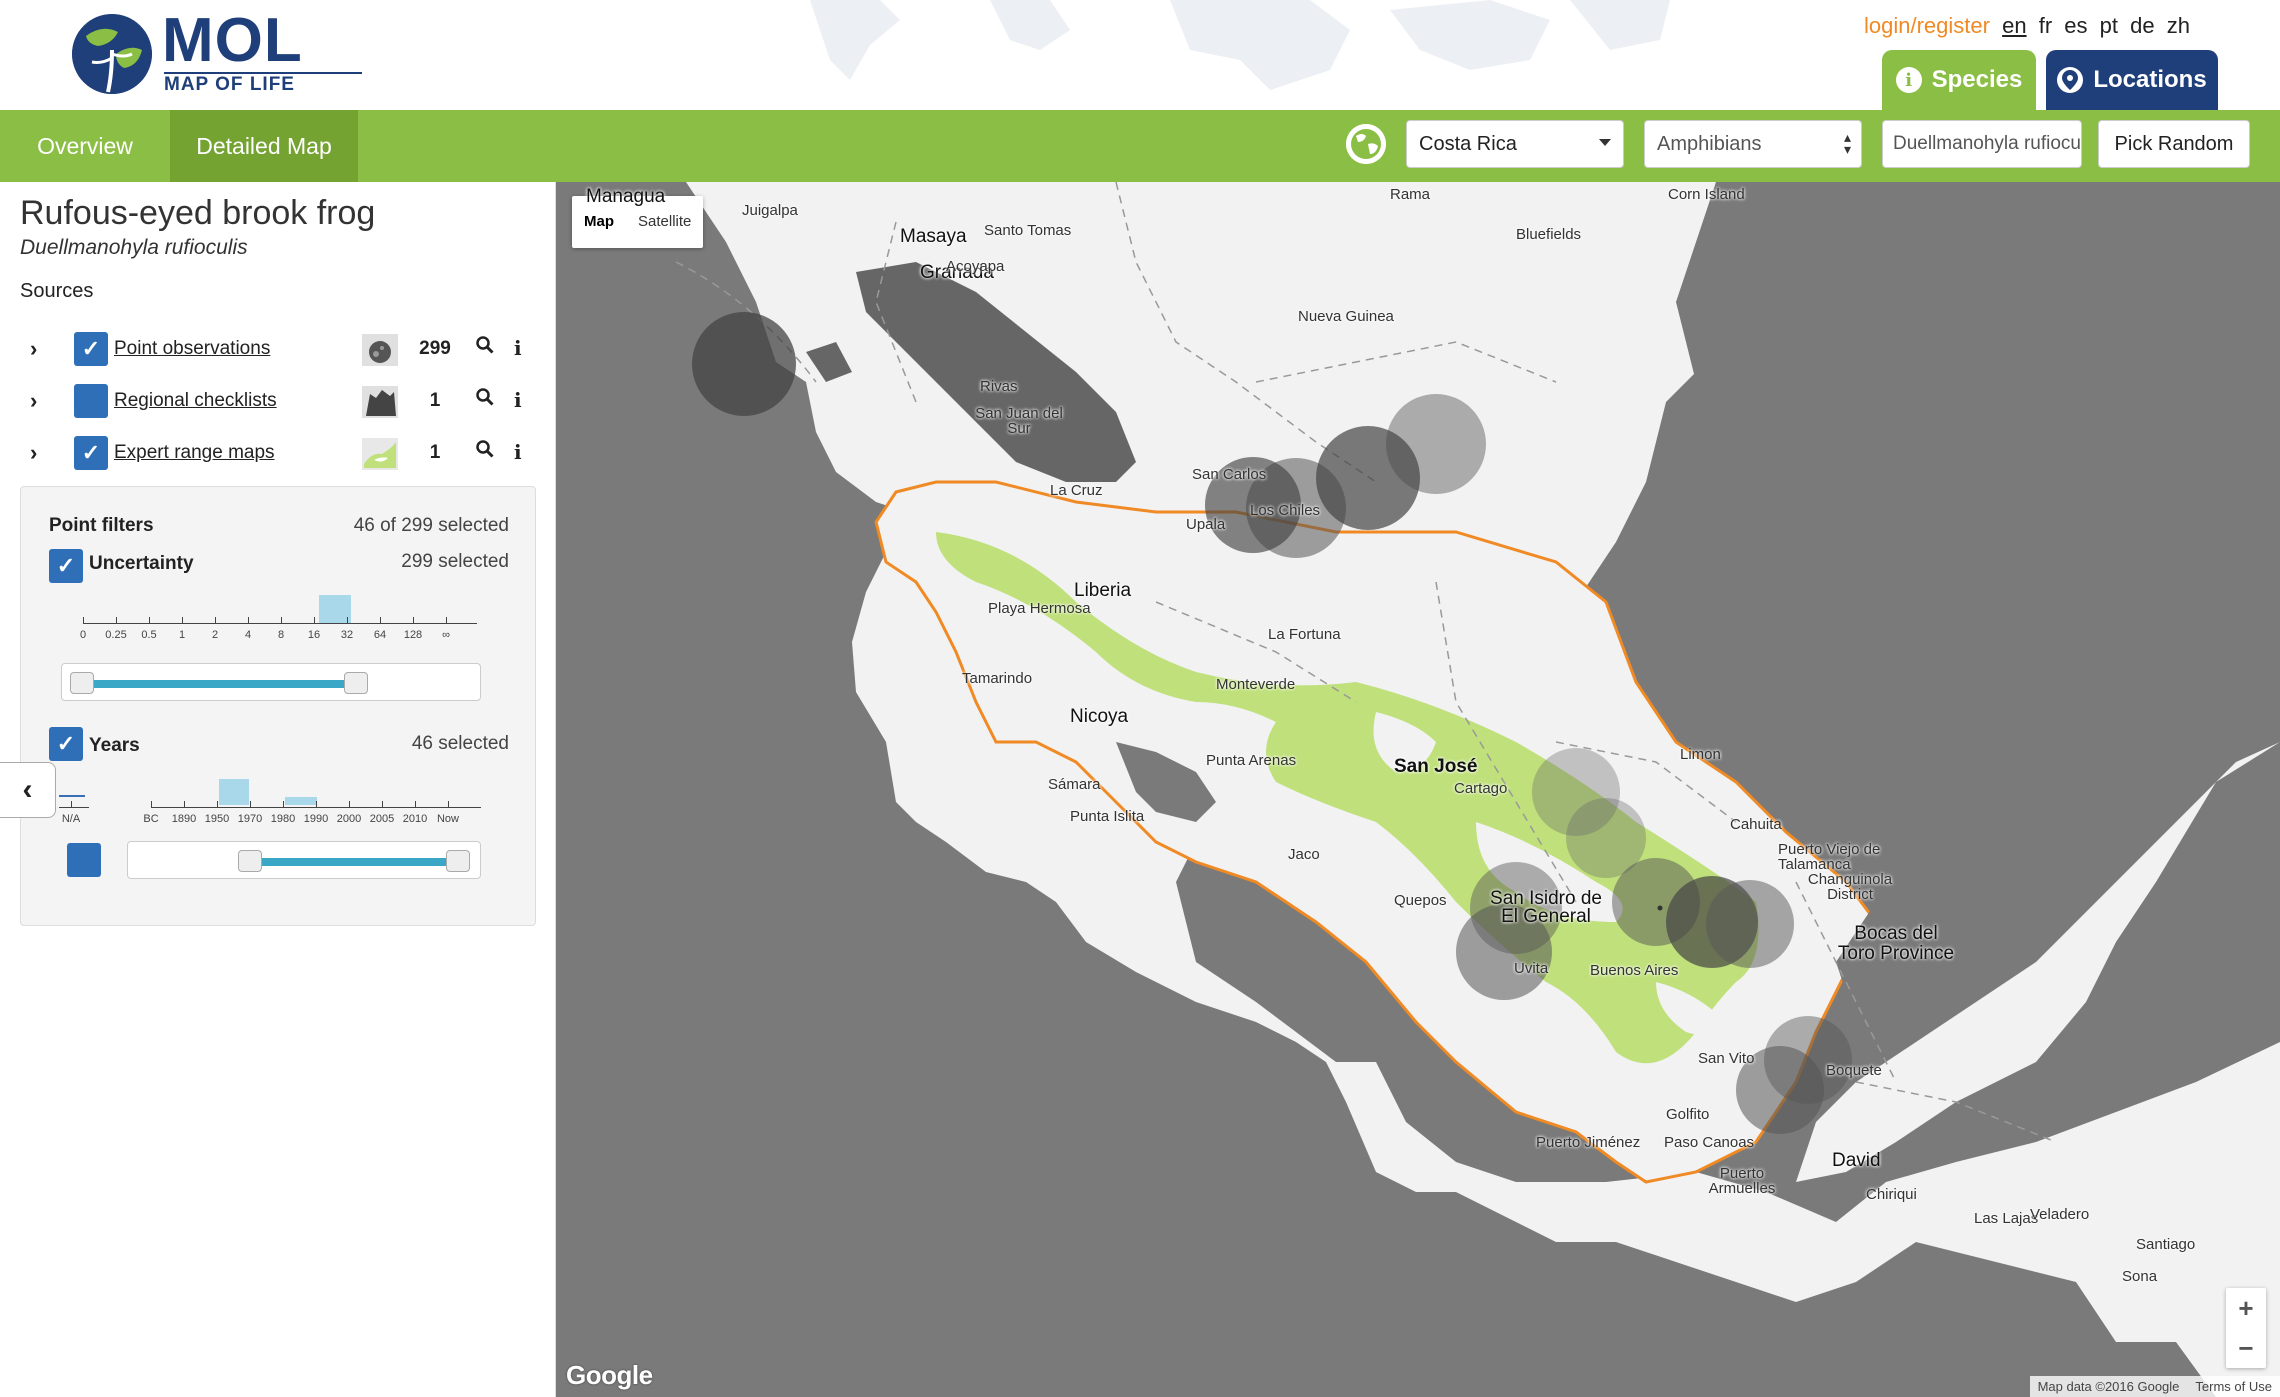 The width and height of the screenshot is (2280, 1397). What do you see at coordinates (114, 745) in the screenshot?
I see `years-label: Years` at bounding box center [114, 745].